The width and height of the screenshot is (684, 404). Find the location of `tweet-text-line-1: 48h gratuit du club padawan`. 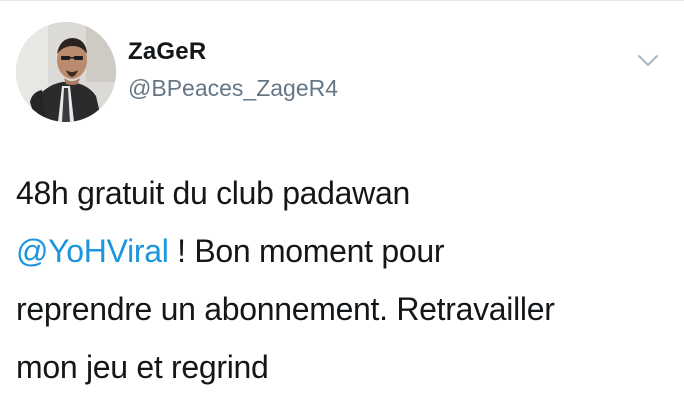

tweet-text-line-1: 48h gratuit du club padawan is located at coordinates (213, 193).